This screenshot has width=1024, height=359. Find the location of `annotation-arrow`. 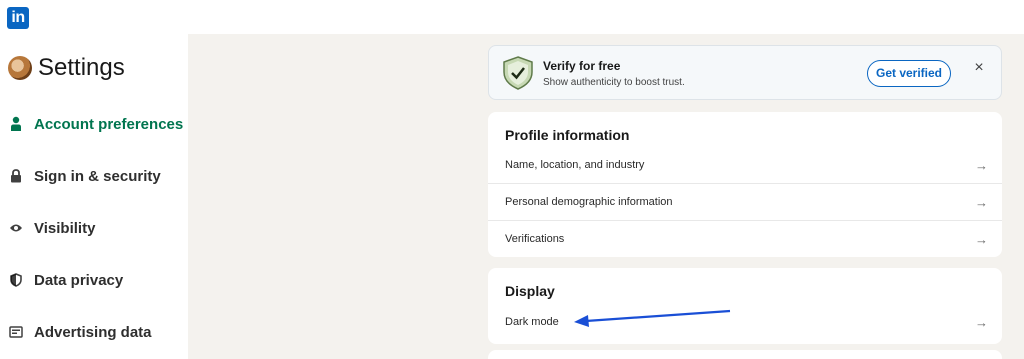

annotation-arrow is located at coordinates (652, 318).